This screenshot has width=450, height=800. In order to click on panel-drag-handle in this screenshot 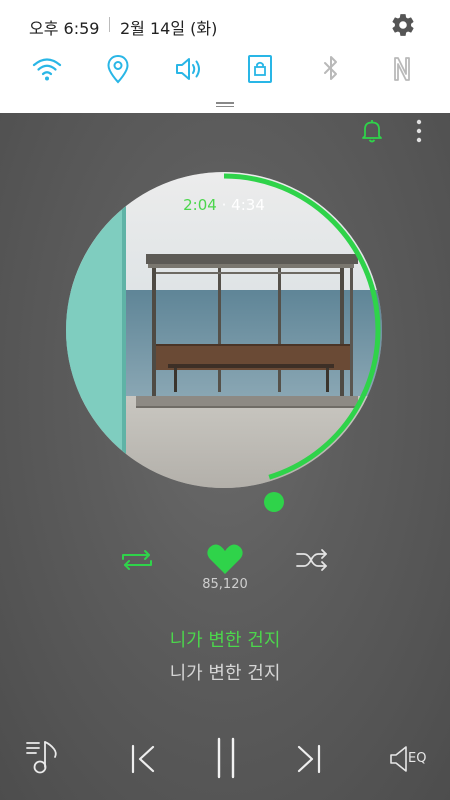, I will do `click(225, 104)`.